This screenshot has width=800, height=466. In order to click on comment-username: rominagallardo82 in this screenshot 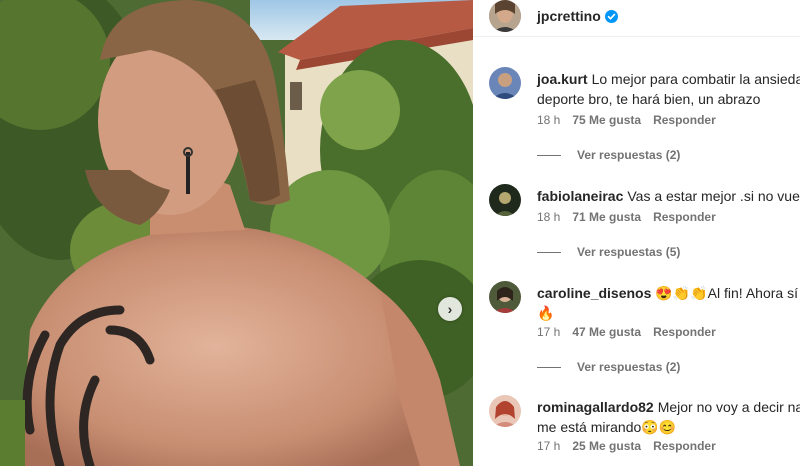, I will do `click(595, 407)`.